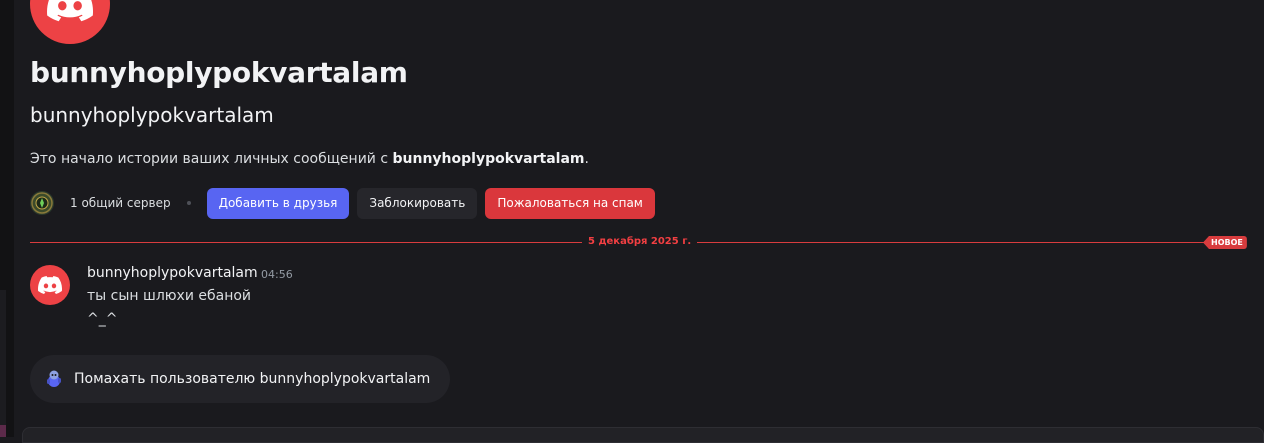 The height and width of the screenshot is (443, 1264). What do you see at coordinates (278, 203) in the screenshot?
I see `add-friend-button: Добавить в друзья` at bounding box center [278, 203].